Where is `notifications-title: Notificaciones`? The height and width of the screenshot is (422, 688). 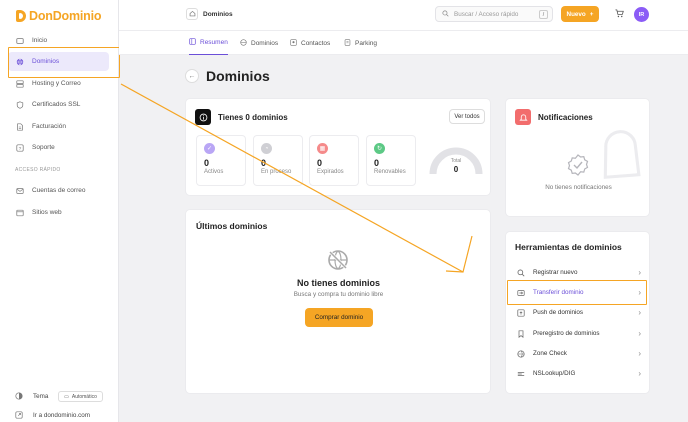 notifications-title: Notificaciones is located at coordinates (565, 117).